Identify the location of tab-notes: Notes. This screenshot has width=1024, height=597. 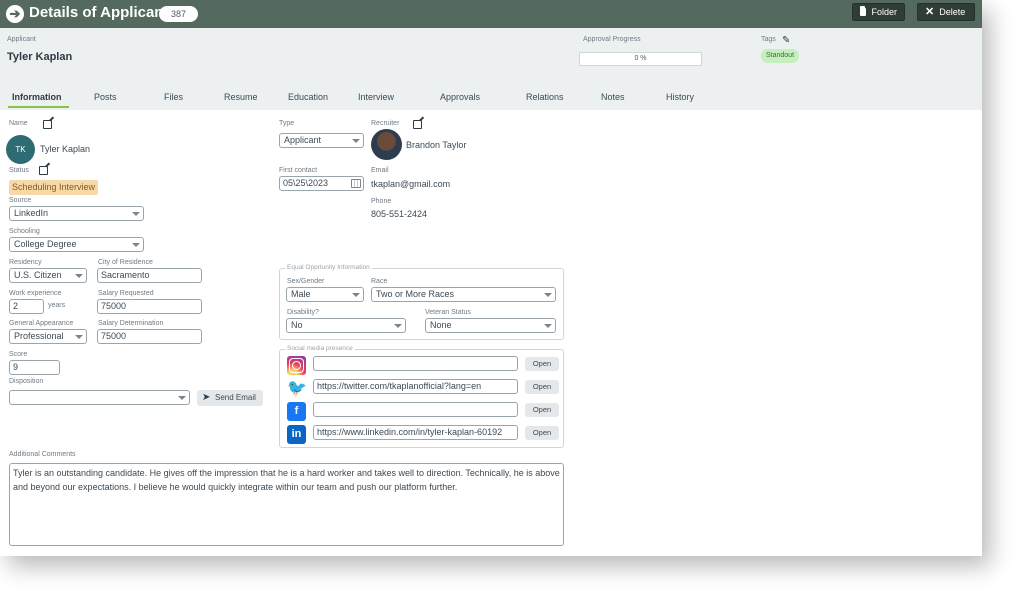
(613, 97).